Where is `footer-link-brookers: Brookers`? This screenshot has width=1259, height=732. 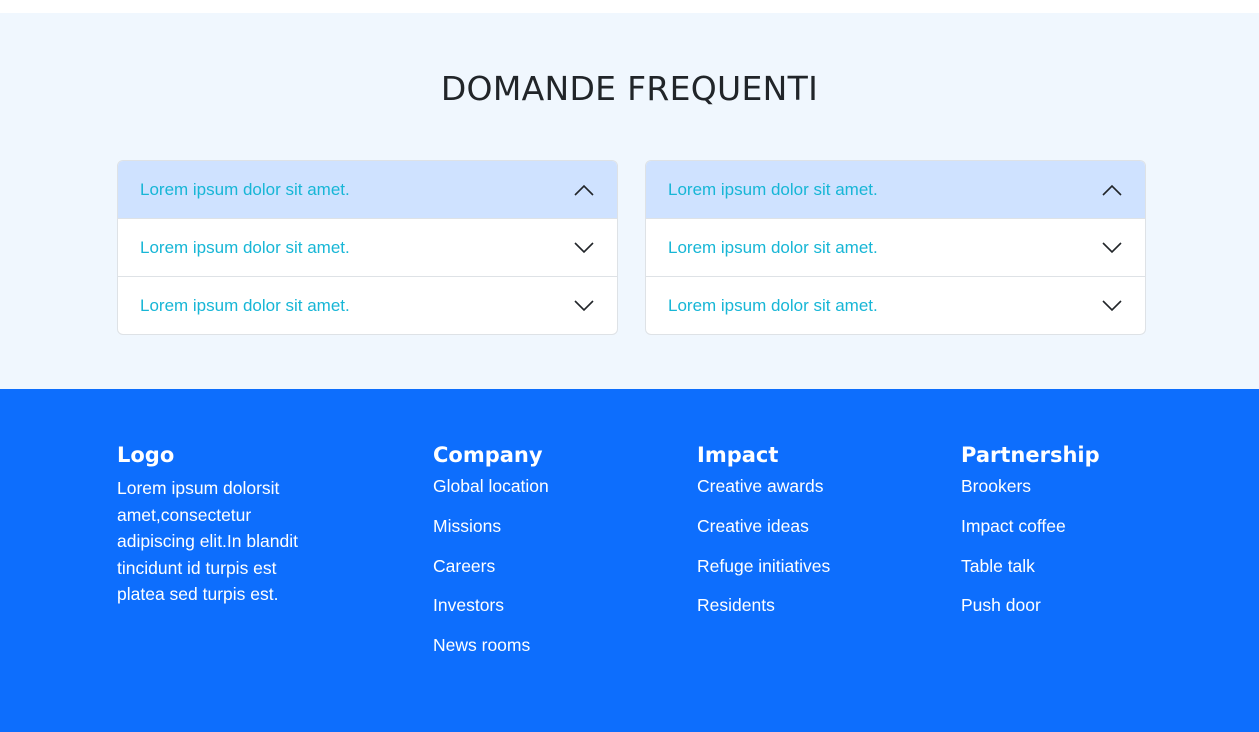 footer-link-brookers: Brookers is located at coordinates (1030, 486).